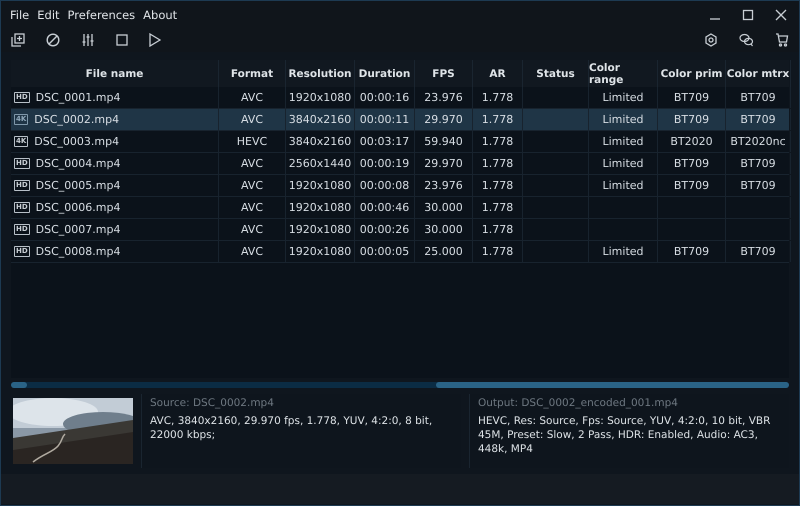 This screenshot has height=506, width=800. Describe the element at coordinates (443, 141) in the screenshot. I see `table-cell: 59.940` at that location.